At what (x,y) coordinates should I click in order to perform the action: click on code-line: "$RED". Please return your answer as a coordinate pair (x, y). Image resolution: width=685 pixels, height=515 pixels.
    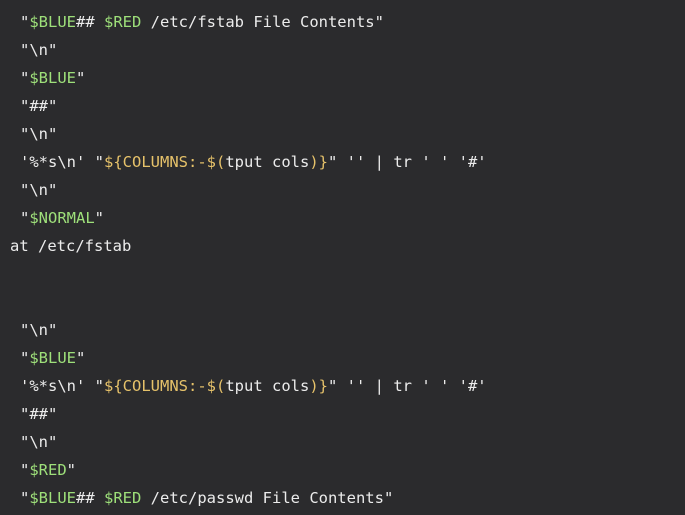
    Looking at the image, I should click on (48, 470).